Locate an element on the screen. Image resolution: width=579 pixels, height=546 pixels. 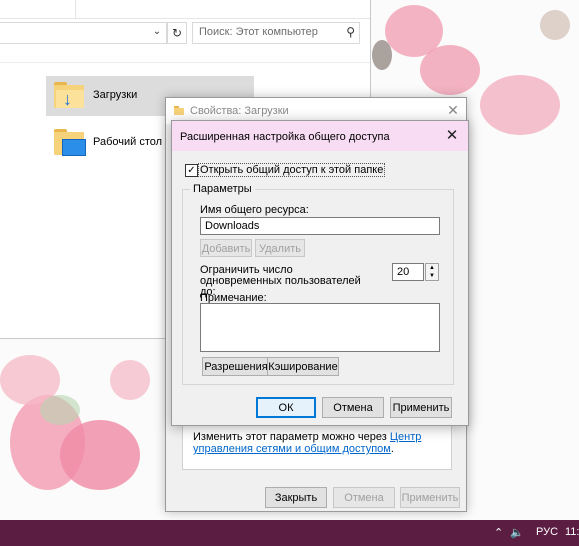
folder-label: Рабочий стол is located at coordinates (128, 142).